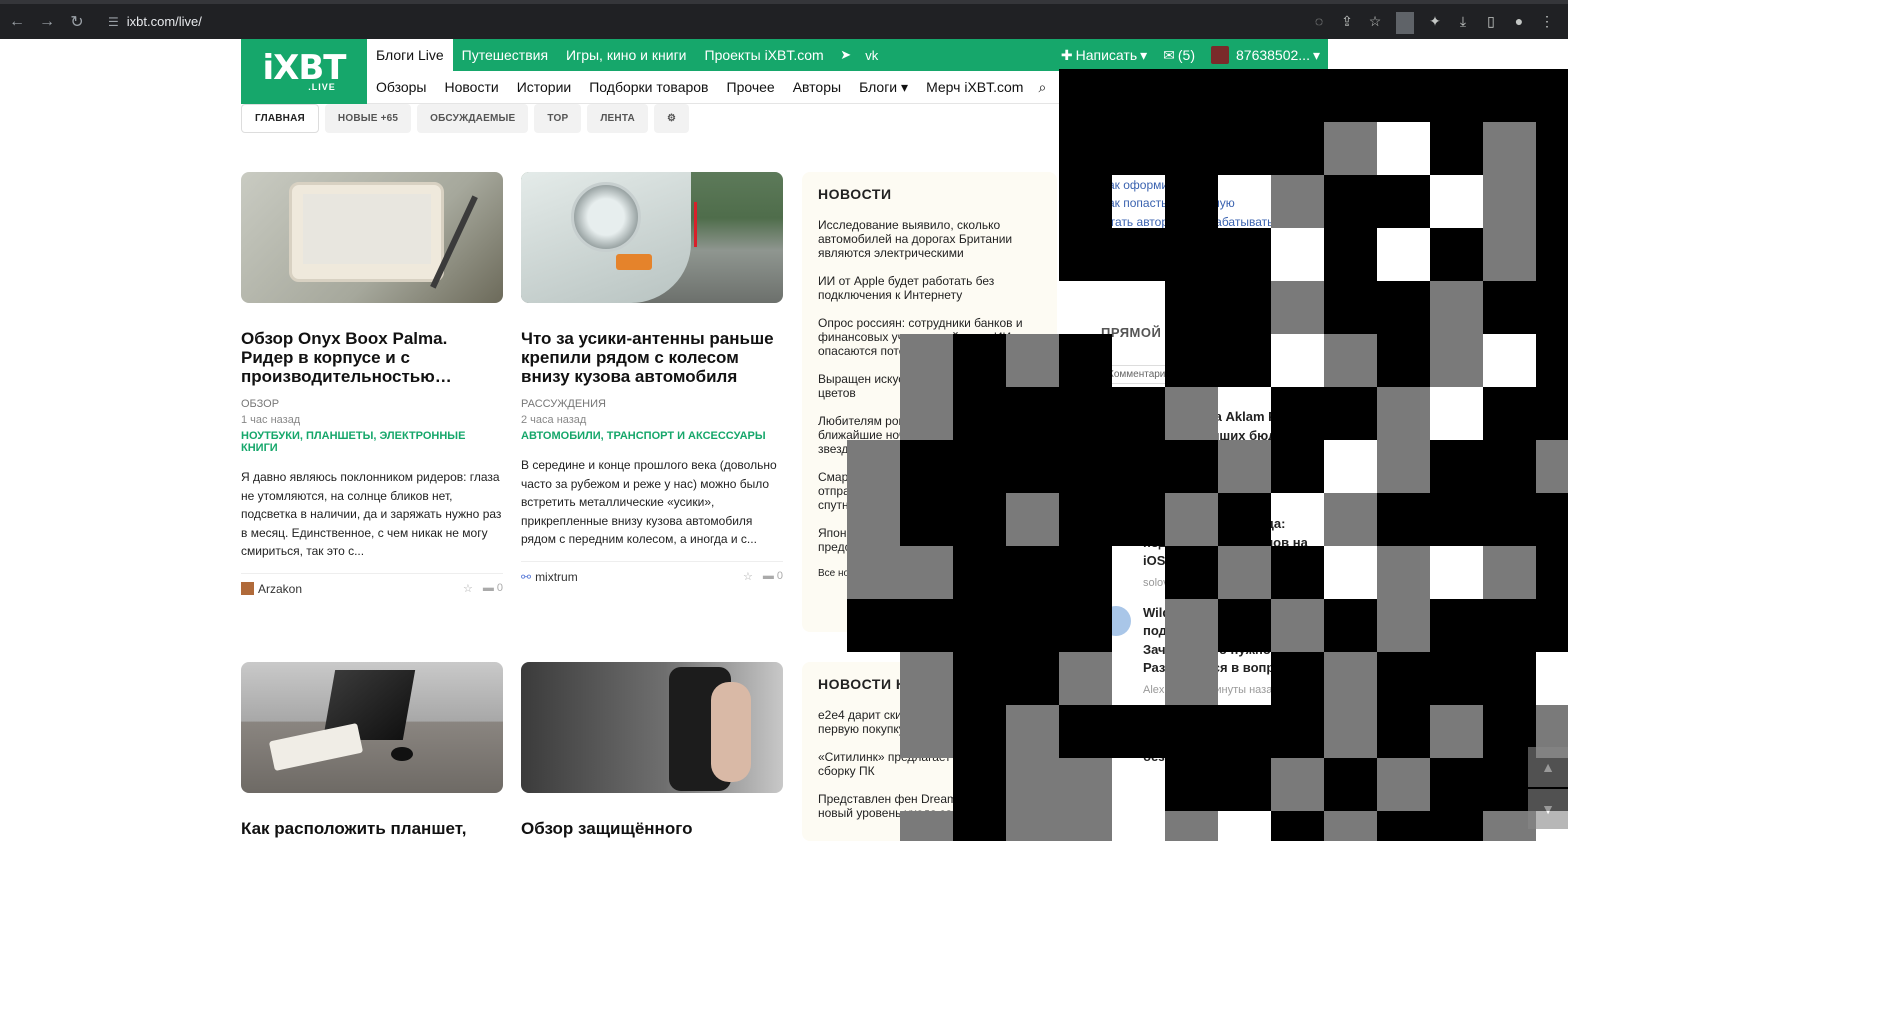 Image resolution: width=1902 pixels, height=1020 pixels. I want to click on settings-gear-icon: ⚙, so click(671, 118).